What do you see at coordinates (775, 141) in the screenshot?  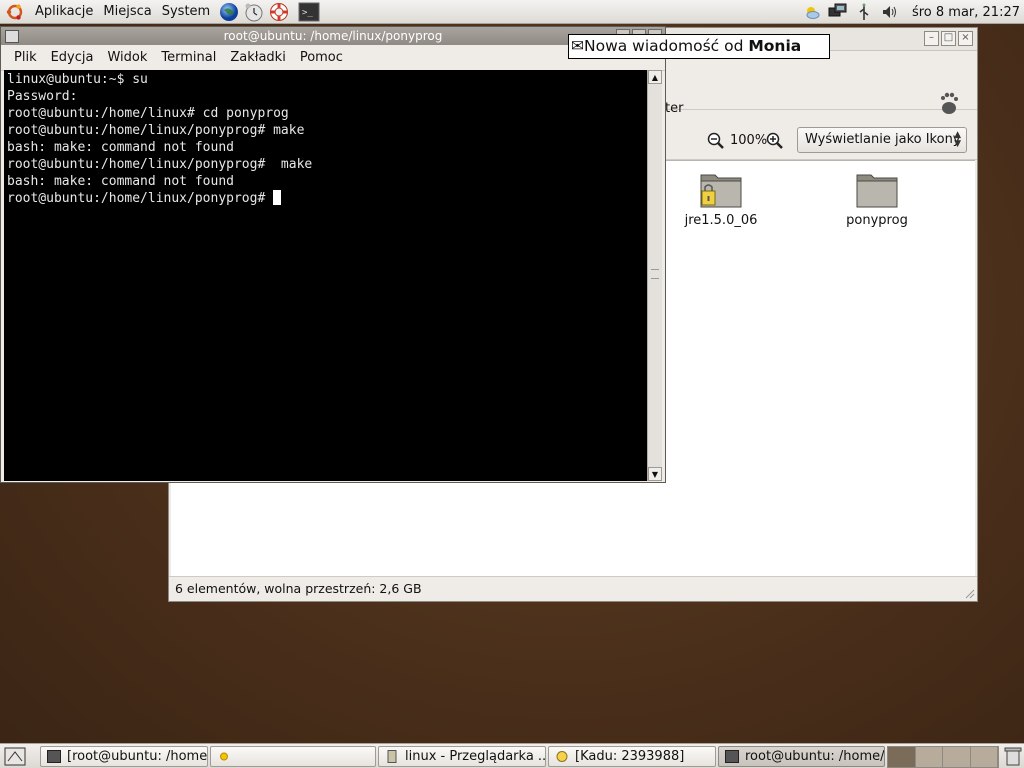 I see `zoom-in-icon` at bounding box center [775, 141].